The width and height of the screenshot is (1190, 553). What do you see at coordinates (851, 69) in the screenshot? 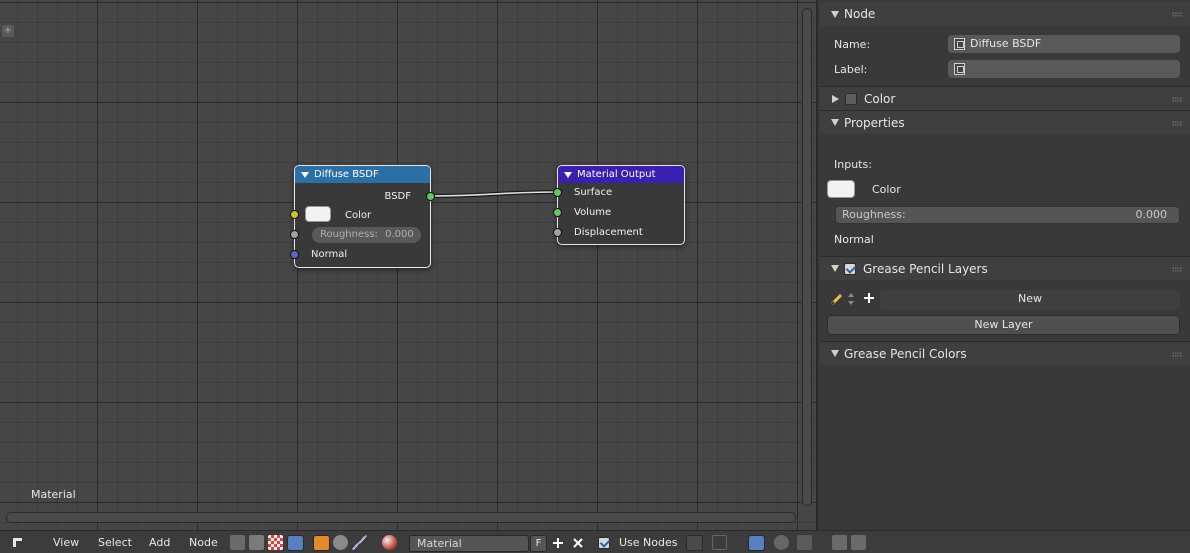
I see `label-label: Label:` at bounding box center [851, 69].